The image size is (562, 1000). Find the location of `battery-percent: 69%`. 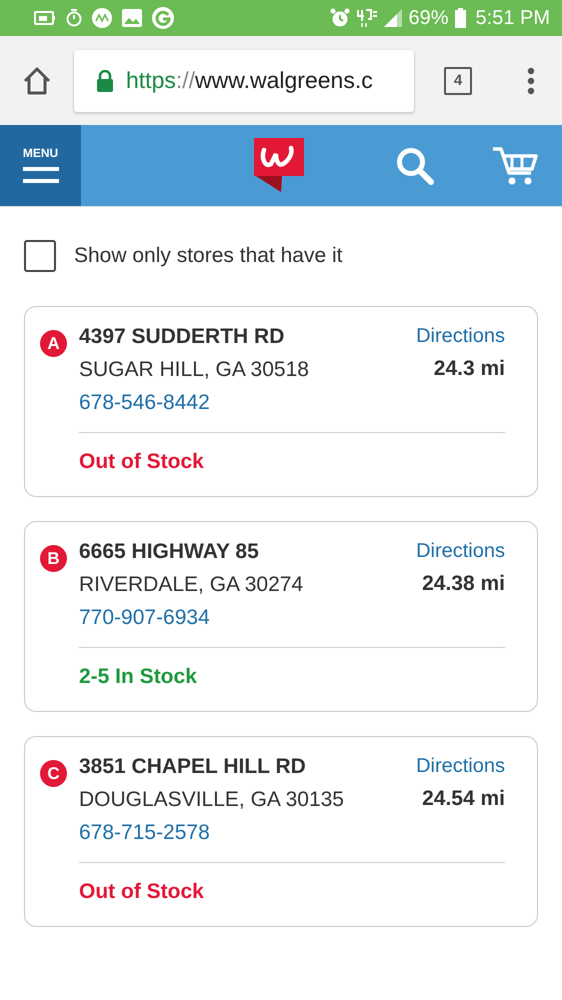

battery-percent: 69% is located at coordinates (428, 18).